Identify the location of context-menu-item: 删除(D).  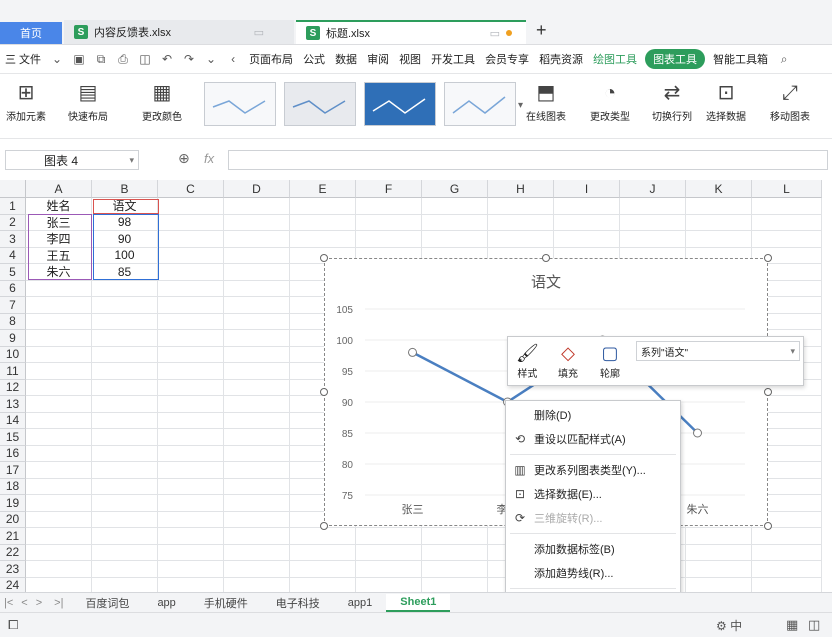
(593, 415).